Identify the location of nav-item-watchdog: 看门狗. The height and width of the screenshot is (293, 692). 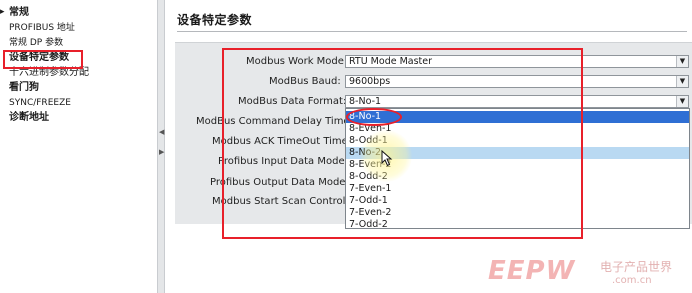
(24, 88).